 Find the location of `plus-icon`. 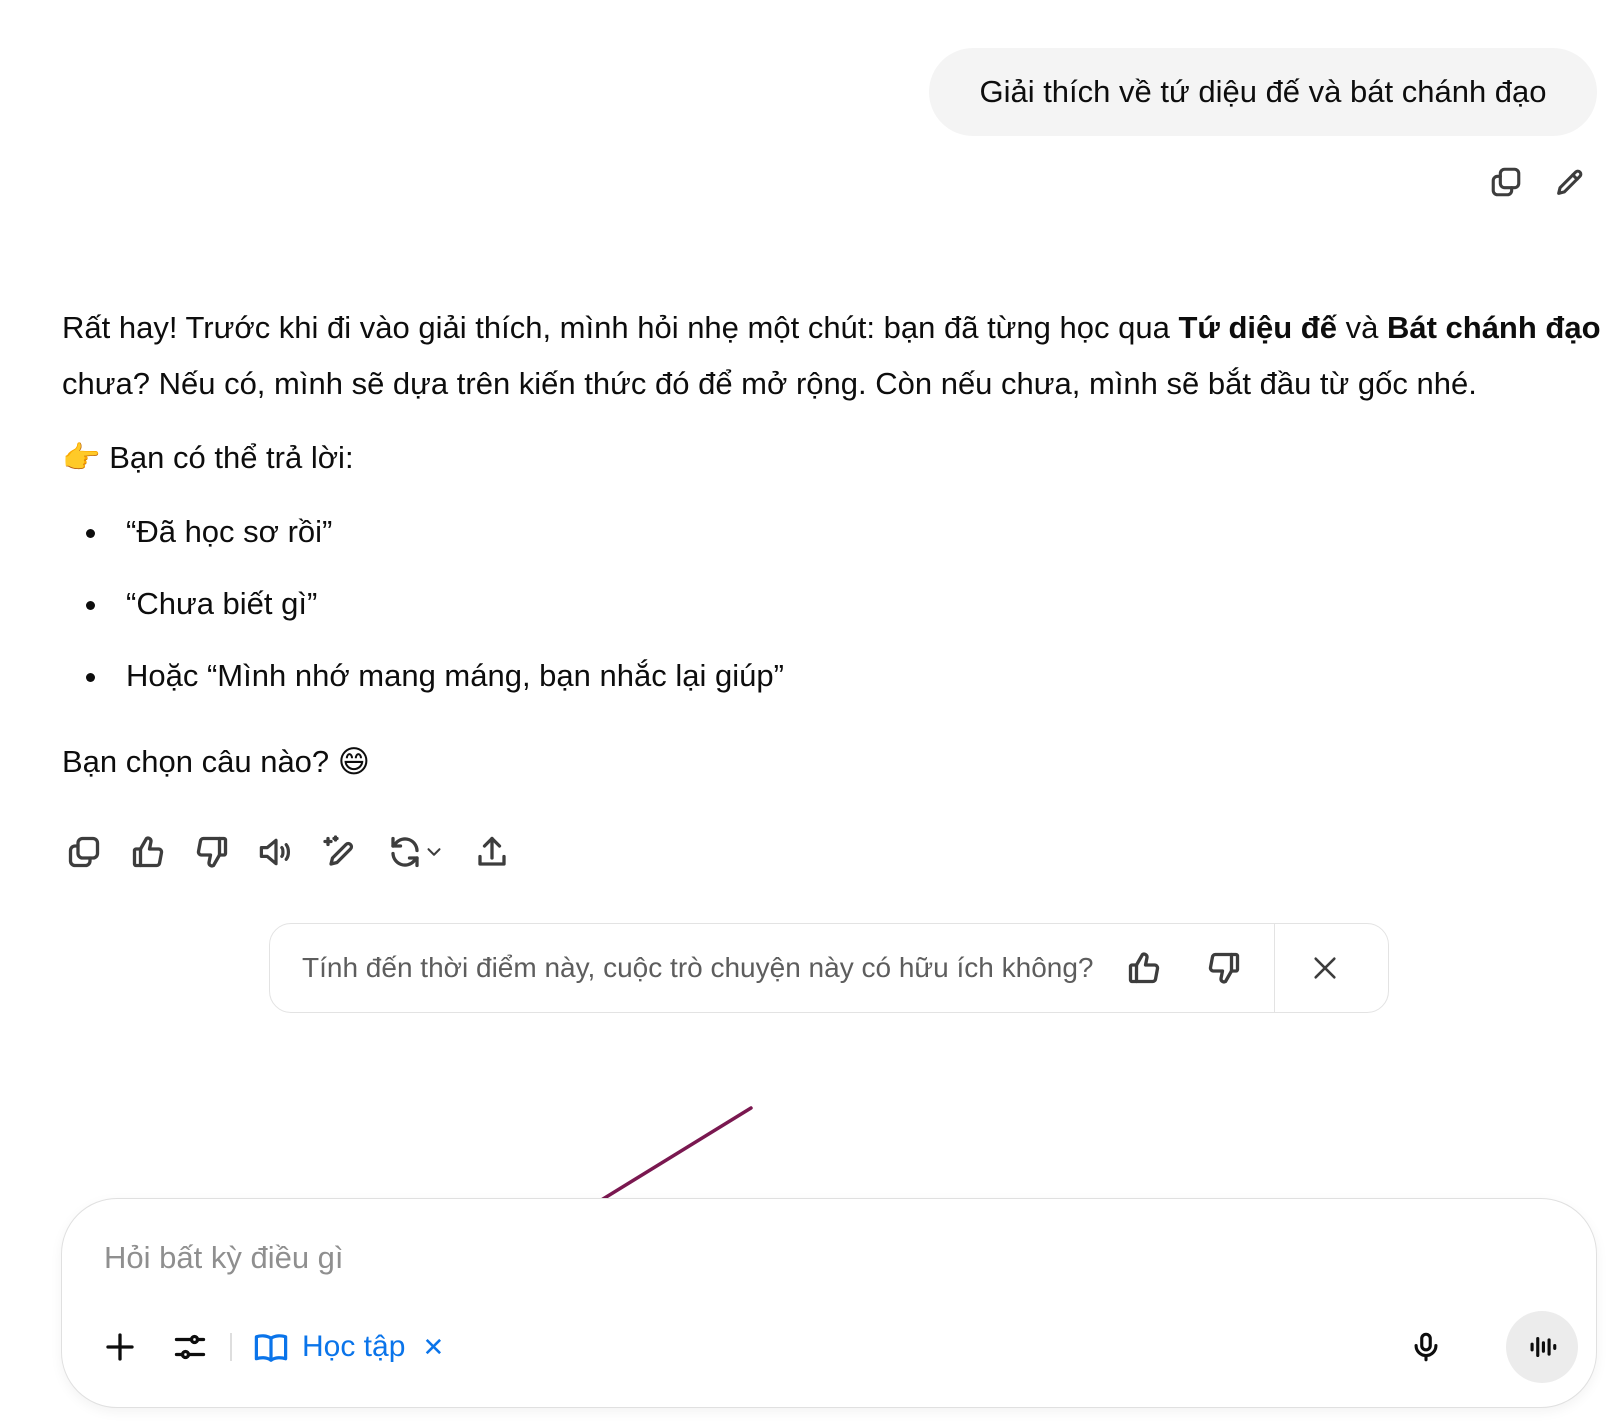

plus-icon is located at coordinates (120, 1347).